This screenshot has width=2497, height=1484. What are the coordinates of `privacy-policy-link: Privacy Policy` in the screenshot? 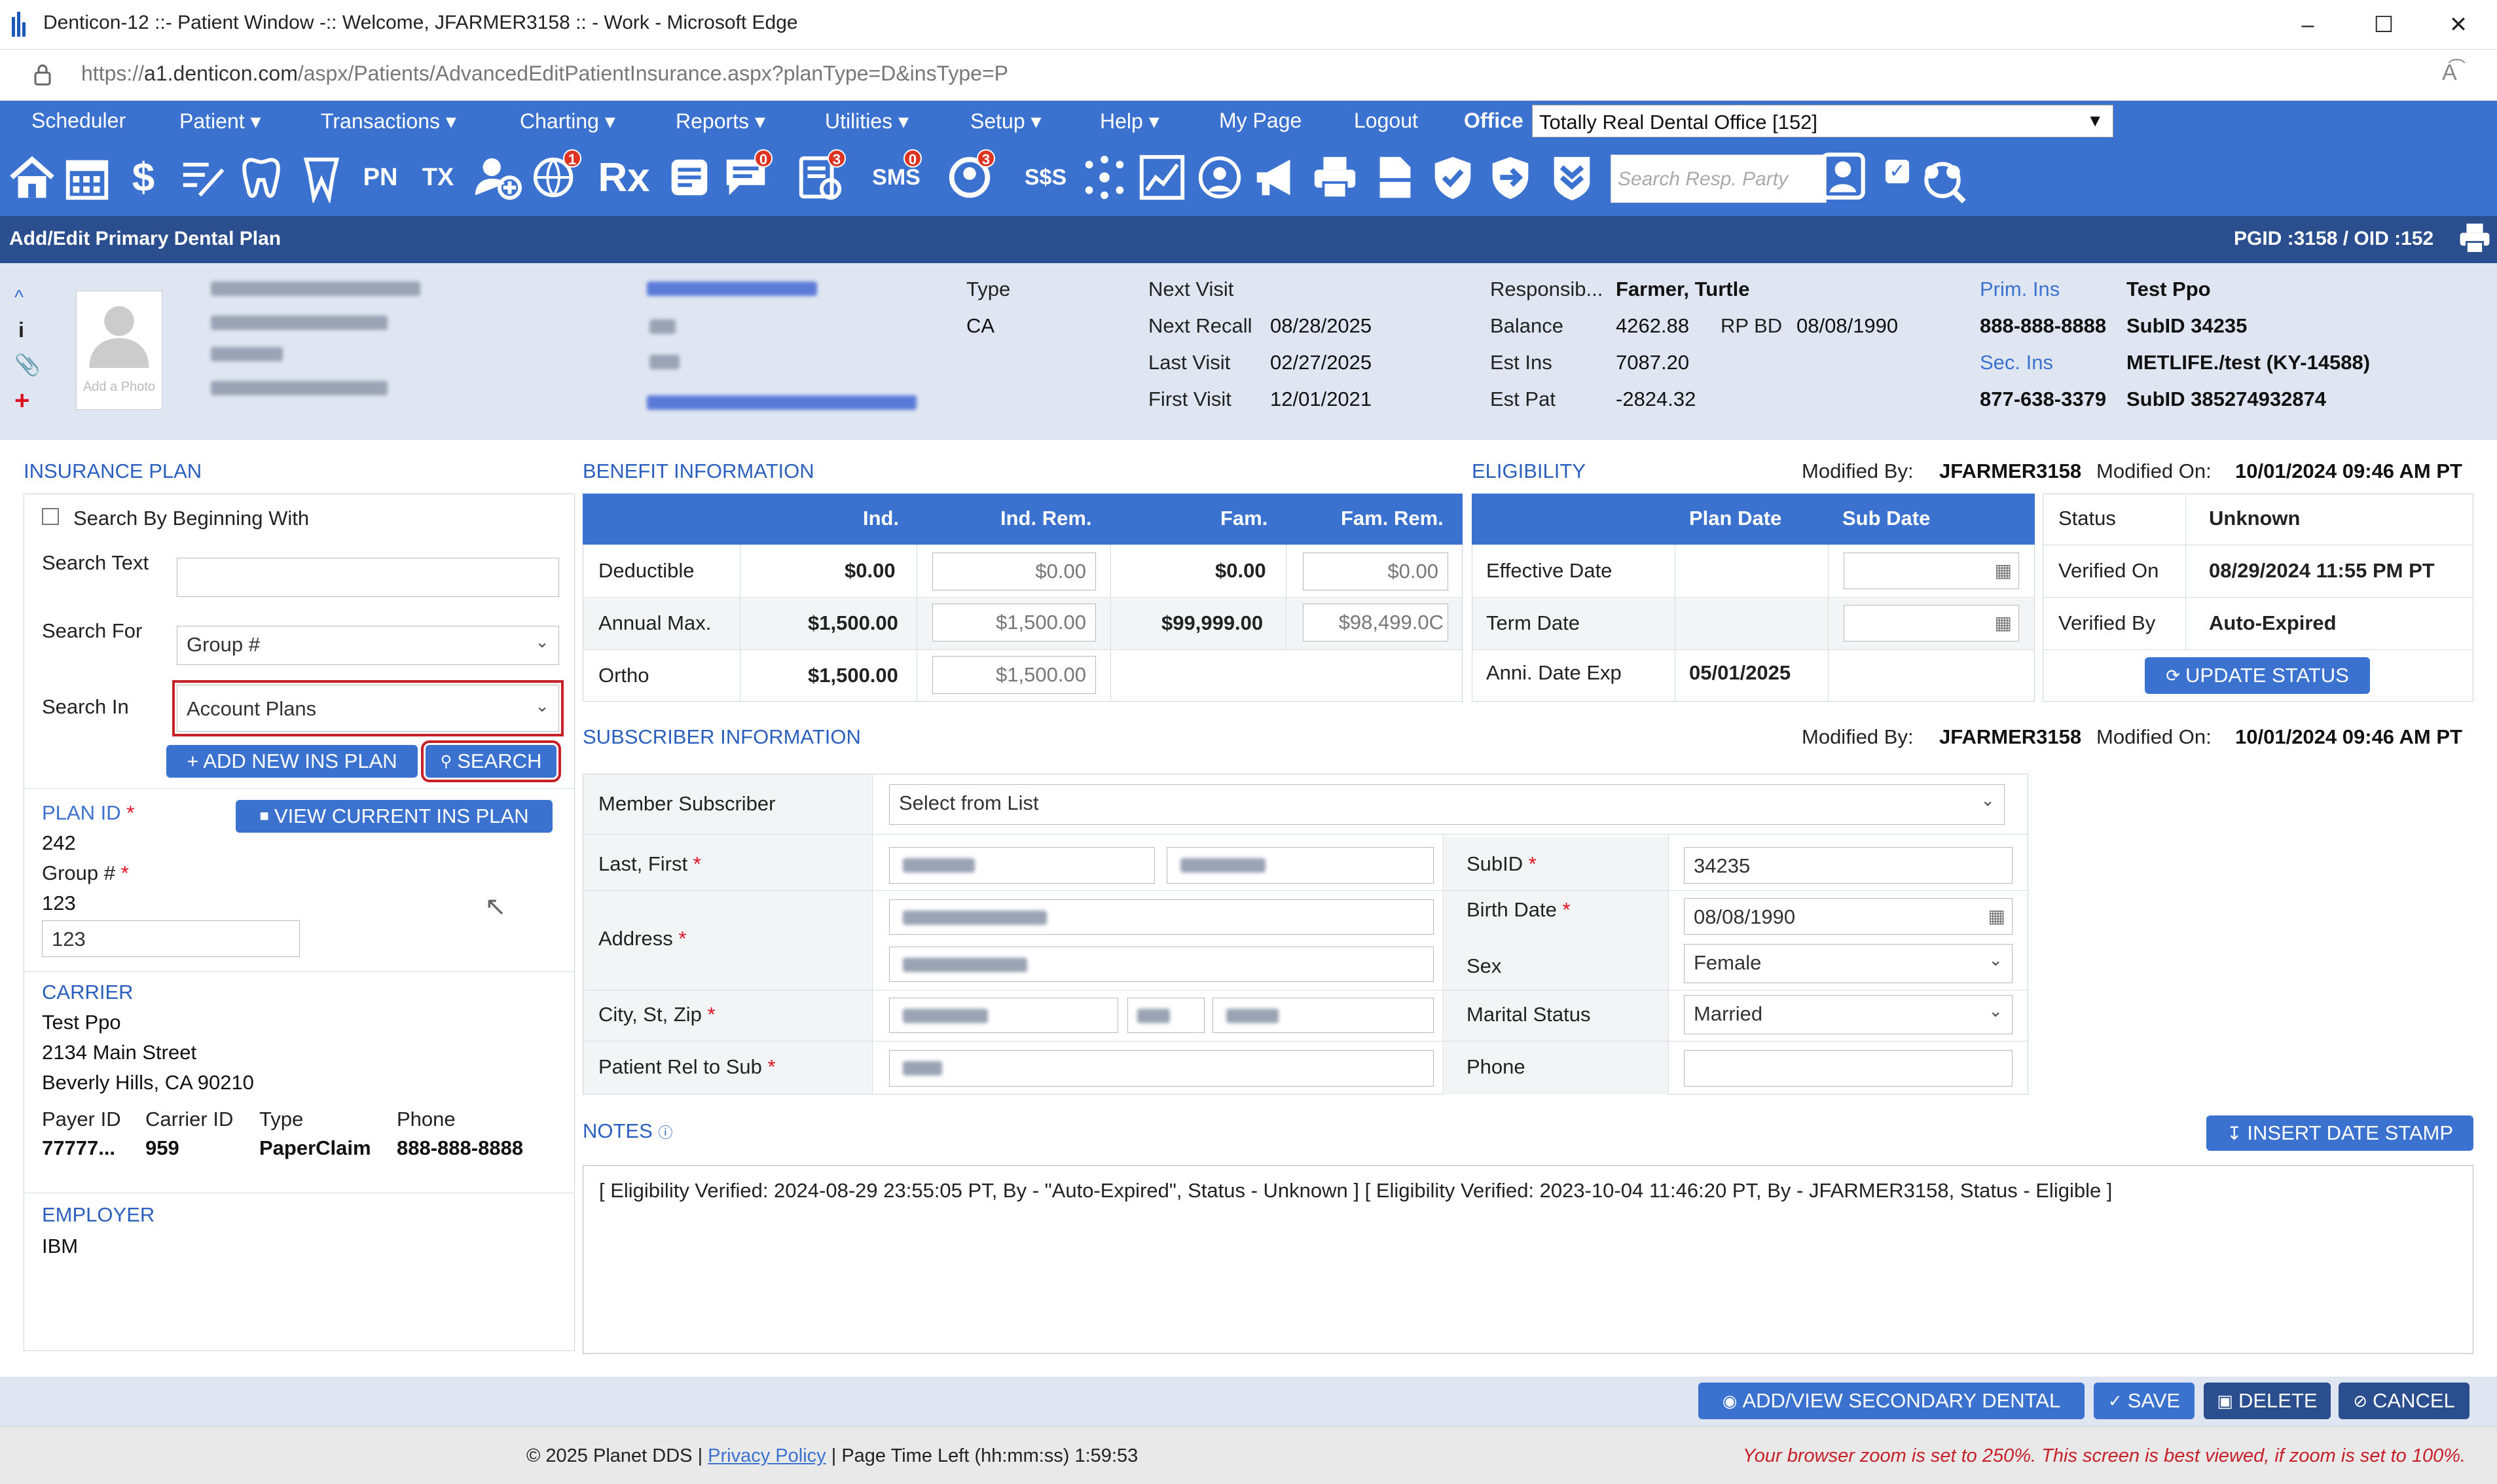 It's located at (767, 1455).